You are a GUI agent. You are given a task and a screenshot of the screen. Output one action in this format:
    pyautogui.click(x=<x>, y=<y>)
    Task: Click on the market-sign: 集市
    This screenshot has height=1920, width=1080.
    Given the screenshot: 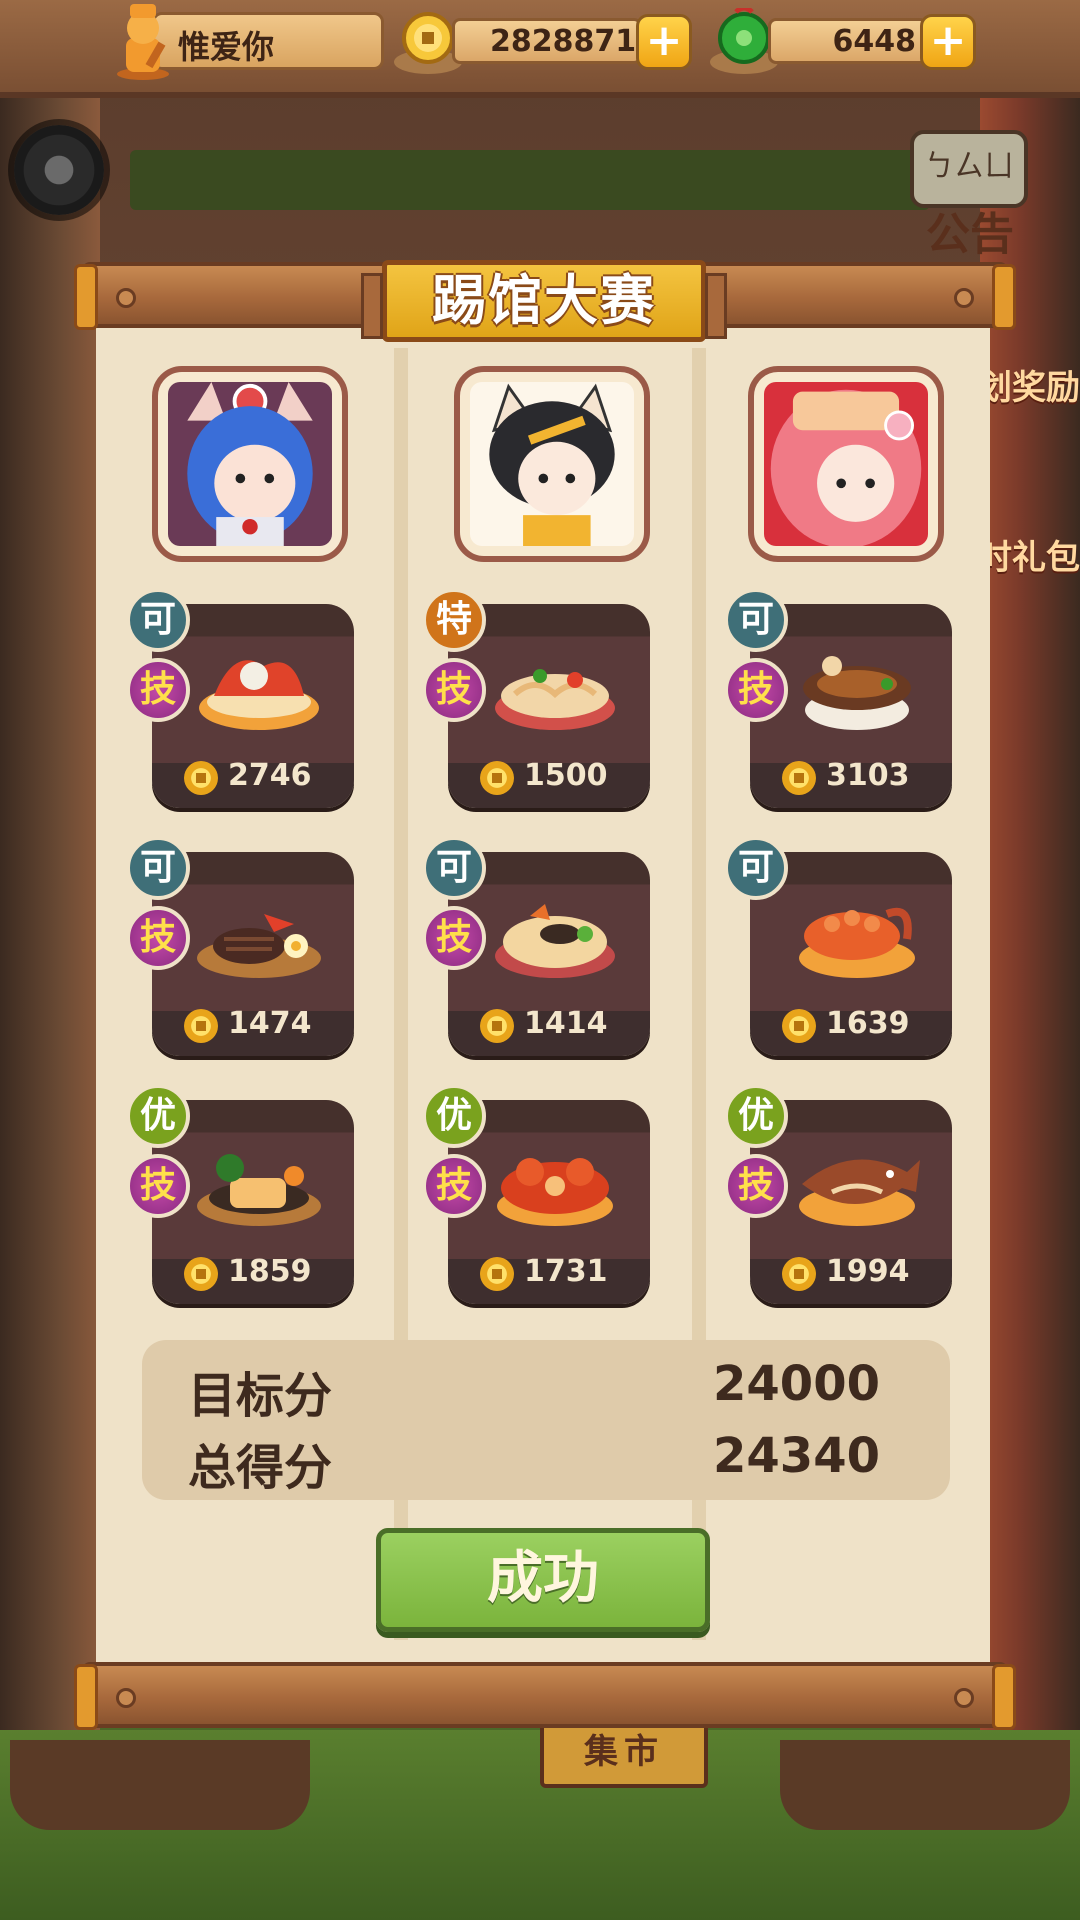 What is the action you would take?
    pyautogui.click(x=624, y=1754)
    